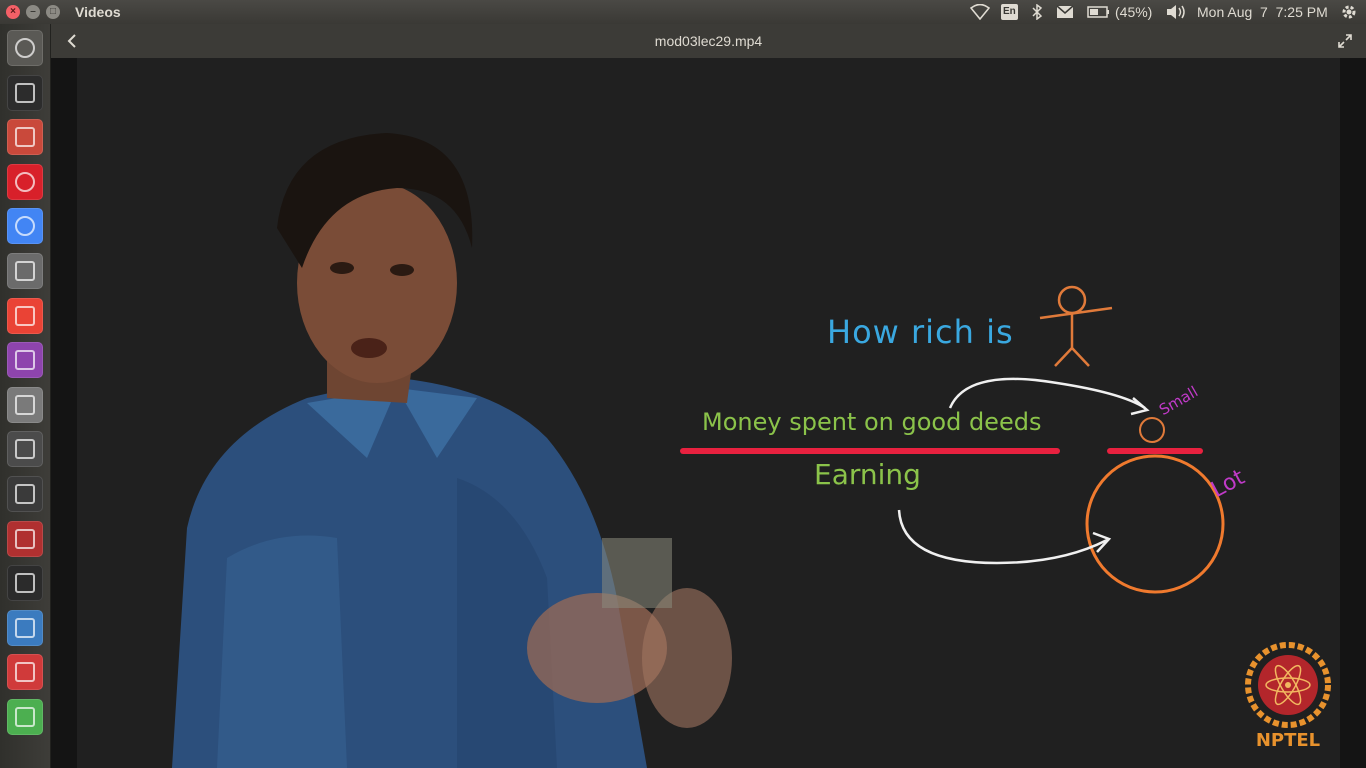 This screenshot has width=1366, height=768. I want to click on launcher-item-video-editor, so click(25, 271).